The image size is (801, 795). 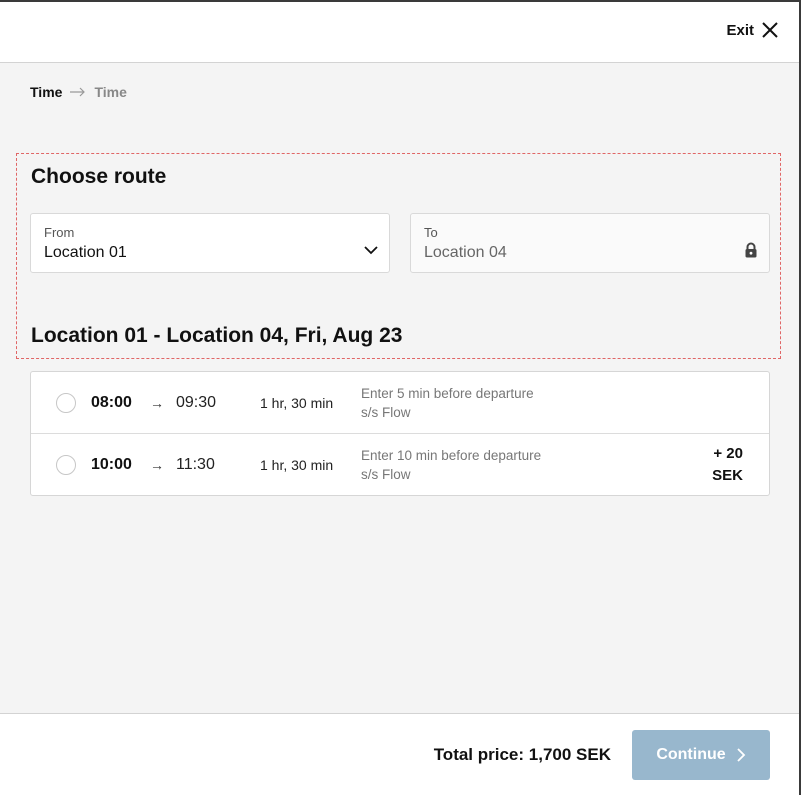 What do you see at coordinates (217, 335) in the screenshot?
I see `route-summary: Location 01 - Location 04, Fri, Aug 23` at bounding box center [217, 335].